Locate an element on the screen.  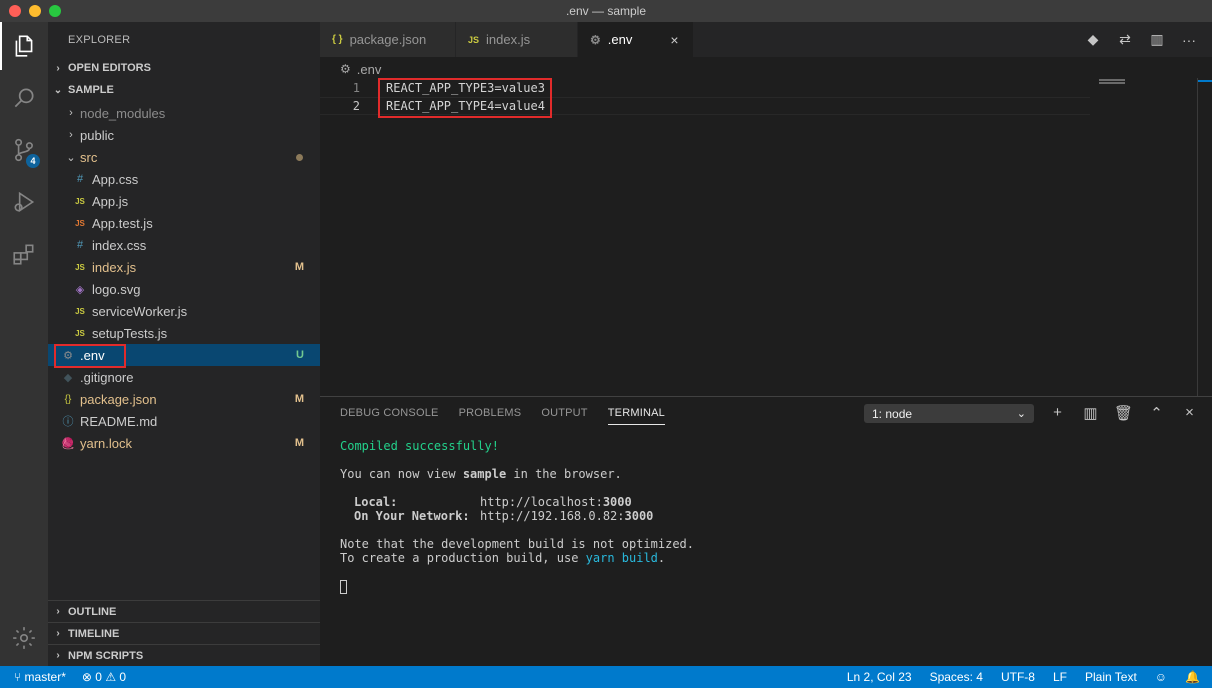
terminal-compiled-line: Compiled successfully! is located at coordinates (419, 446).